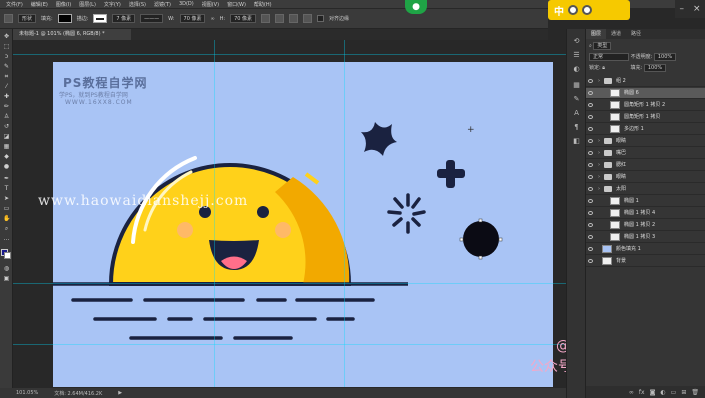  What do you see at coordinates (603, 68) in the screenshot?
I see `lock-icon: 🔒︎` at bounding box center [603, 68].